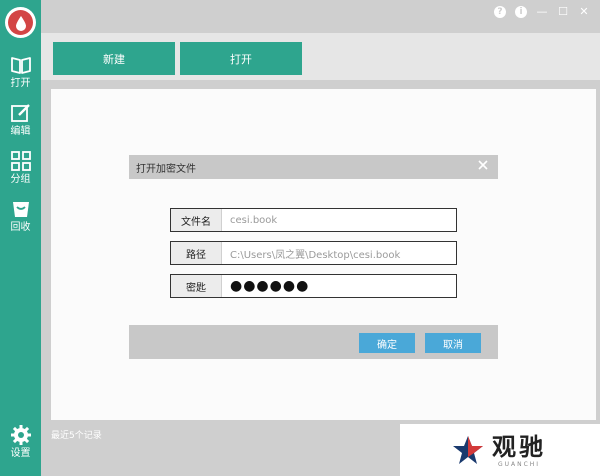 The width and height of the screenshot is (600, 476). What do you see at coordinates (20, 179) in the screenshot?
I see `sidebar-item-label: 分组` at bounding box center [20, 179].